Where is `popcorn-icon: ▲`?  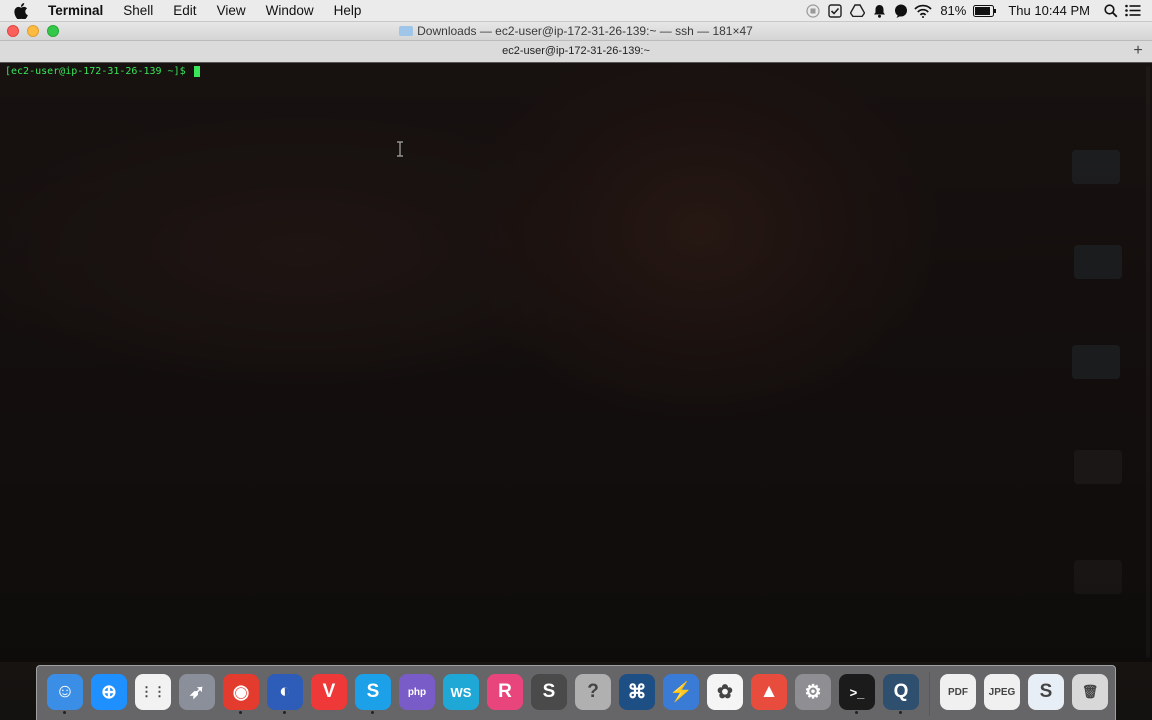
popcorn-icon: ▲ is located at coordinates (769, 692).